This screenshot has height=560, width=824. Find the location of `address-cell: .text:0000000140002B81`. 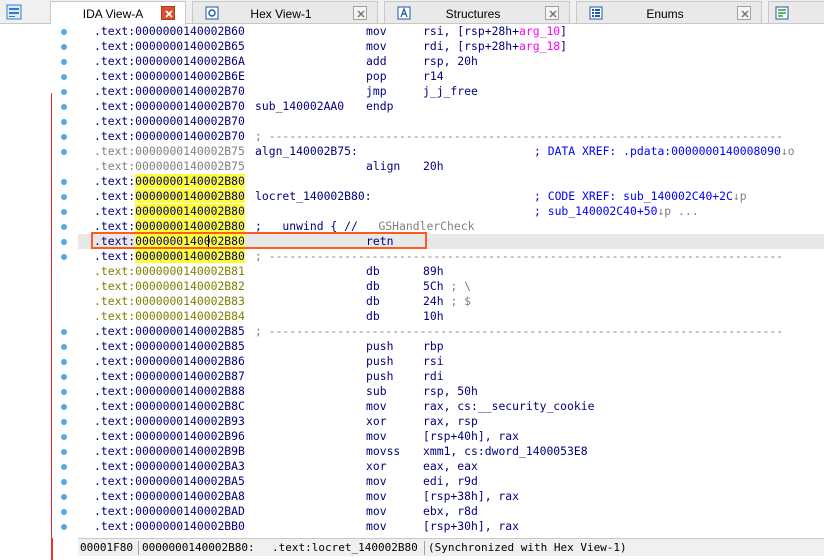

address-cell: .text:0000000140002B81 is located at coordinates (169, 271).